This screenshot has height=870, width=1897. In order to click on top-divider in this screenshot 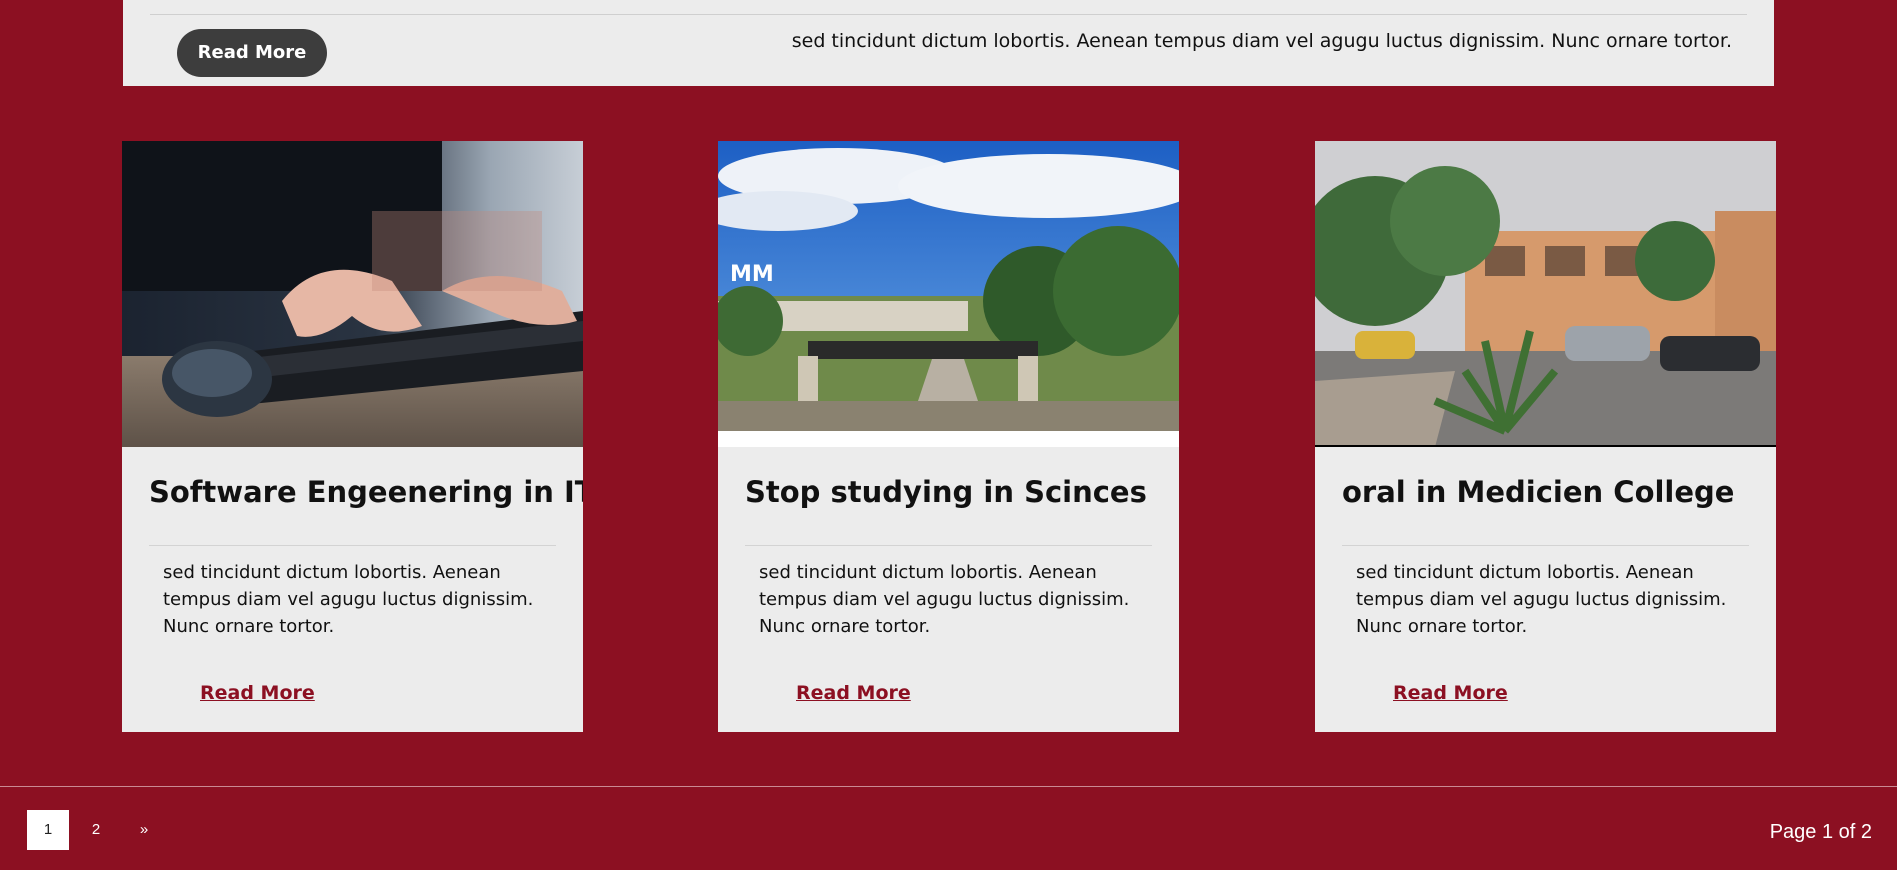, I will do `click(948, 14)`.